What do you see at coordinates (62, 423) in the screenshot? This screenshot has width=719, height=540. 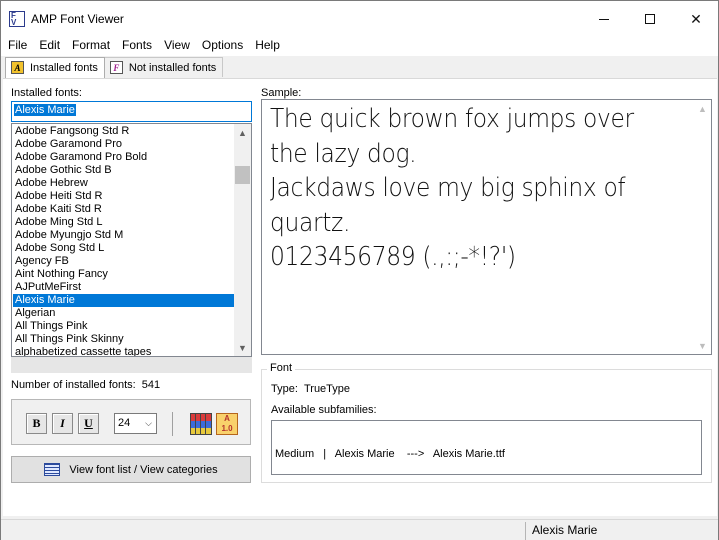 I see `italic-button: I` at bounding box center [62, 423].